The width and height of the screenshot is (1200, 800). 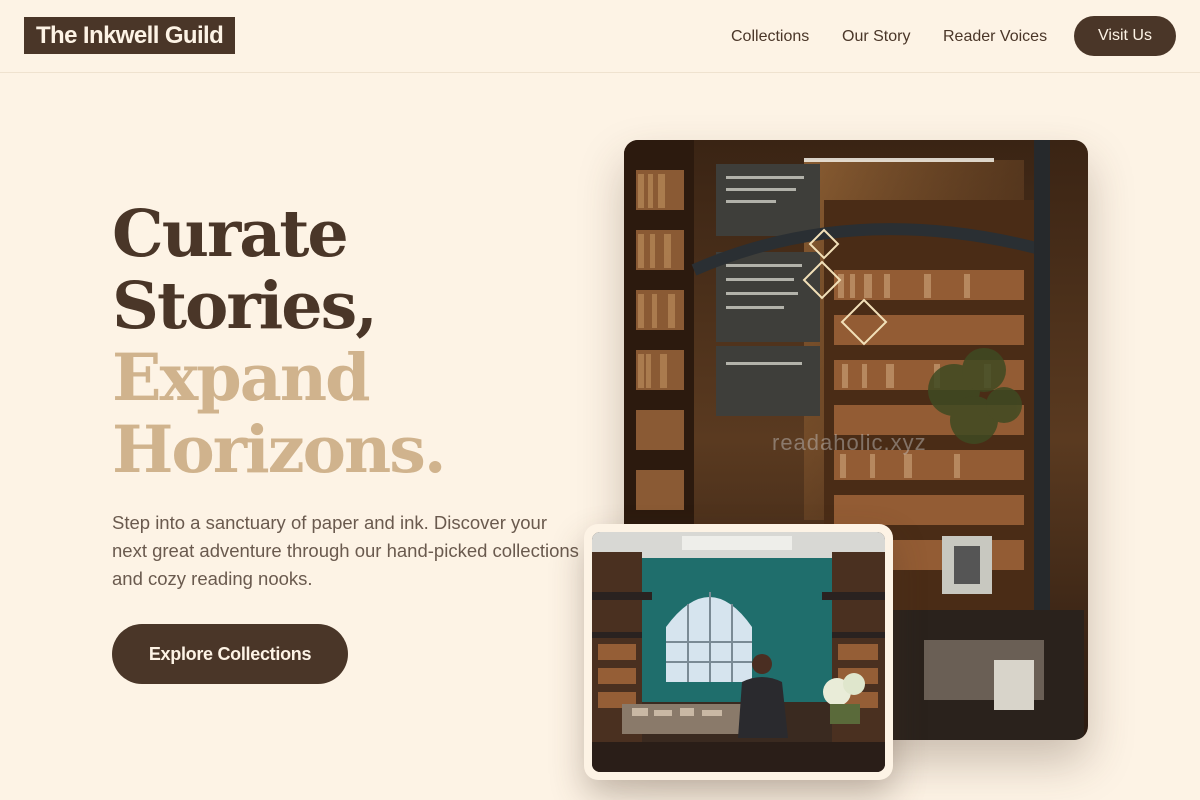 I want to click on visit-us-button: Visit Us, so click(x=1125, y=36).